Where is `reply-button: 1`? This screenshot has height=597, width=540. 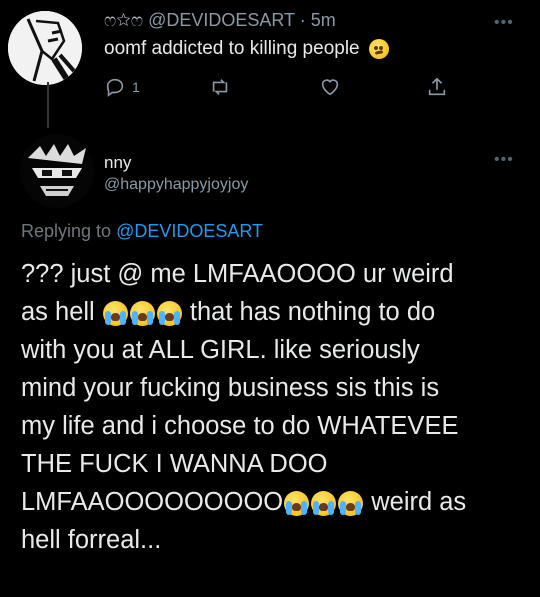 reply-button: 1 is located at coordinates (122, 87).